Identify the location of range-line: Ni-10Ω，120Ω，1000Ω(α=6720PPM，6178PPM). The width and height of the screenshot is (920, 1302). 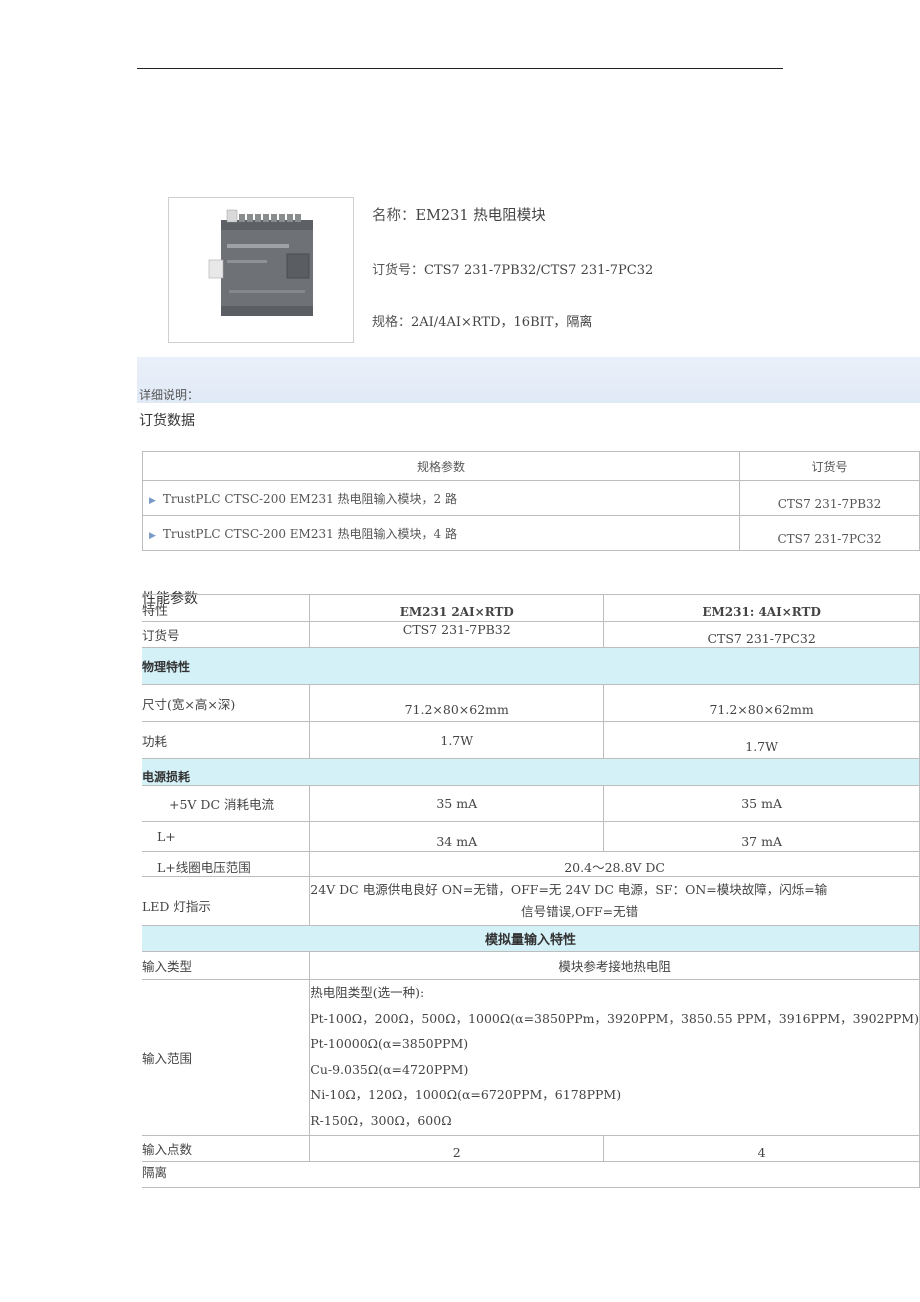
(466, 1094).